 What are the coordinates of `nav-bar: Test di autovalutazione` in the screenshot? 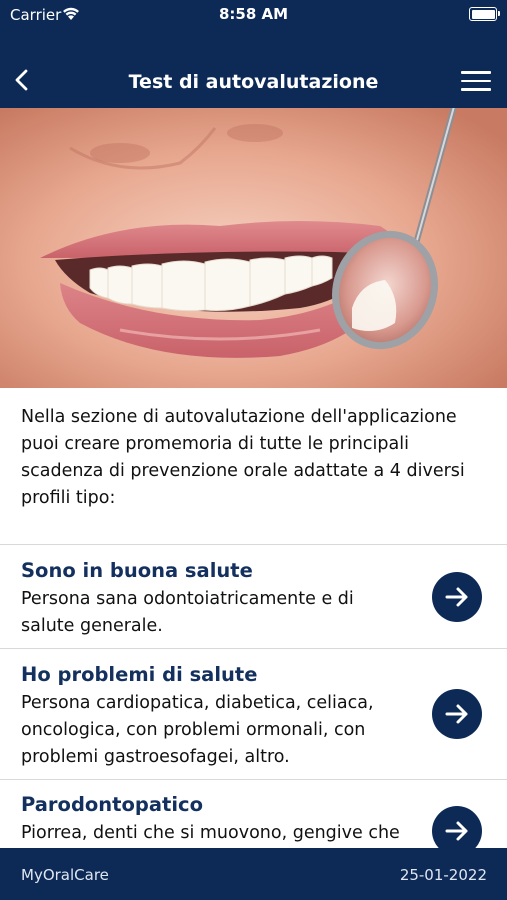 It's located at (253, 69).